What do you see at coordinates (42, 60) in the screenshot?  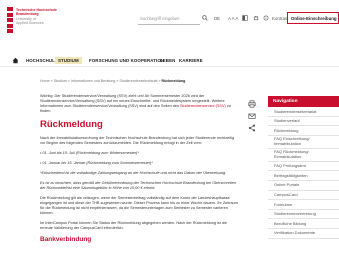 I see `nav-item-hochschule: HOCHSCHULE` at bounding box center [42, 60].